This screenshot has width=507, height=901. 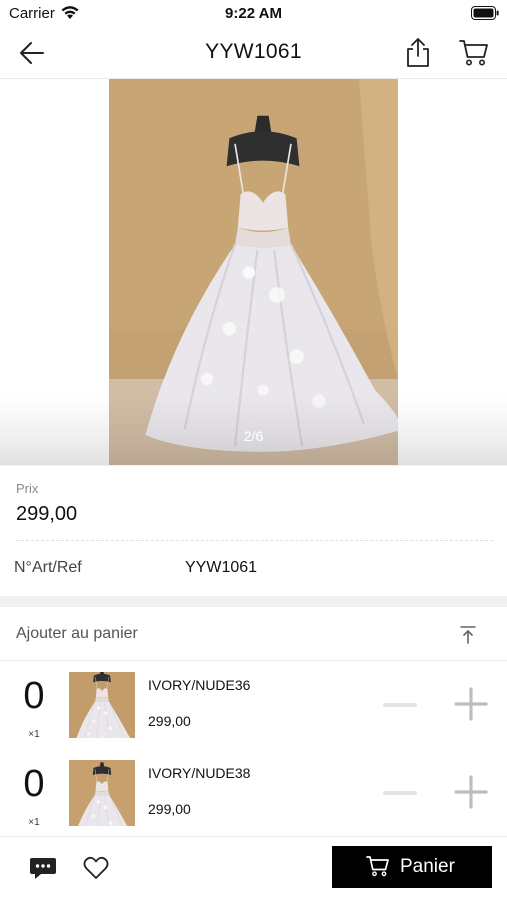 I want to click on price-label: Prix, so click(x=27, y=488).